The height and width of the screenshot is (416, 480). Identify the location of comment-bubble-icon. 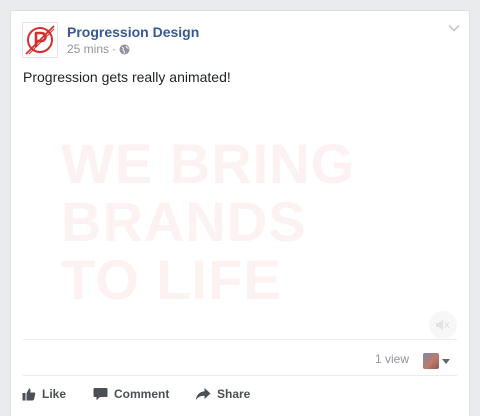
(100, 394).